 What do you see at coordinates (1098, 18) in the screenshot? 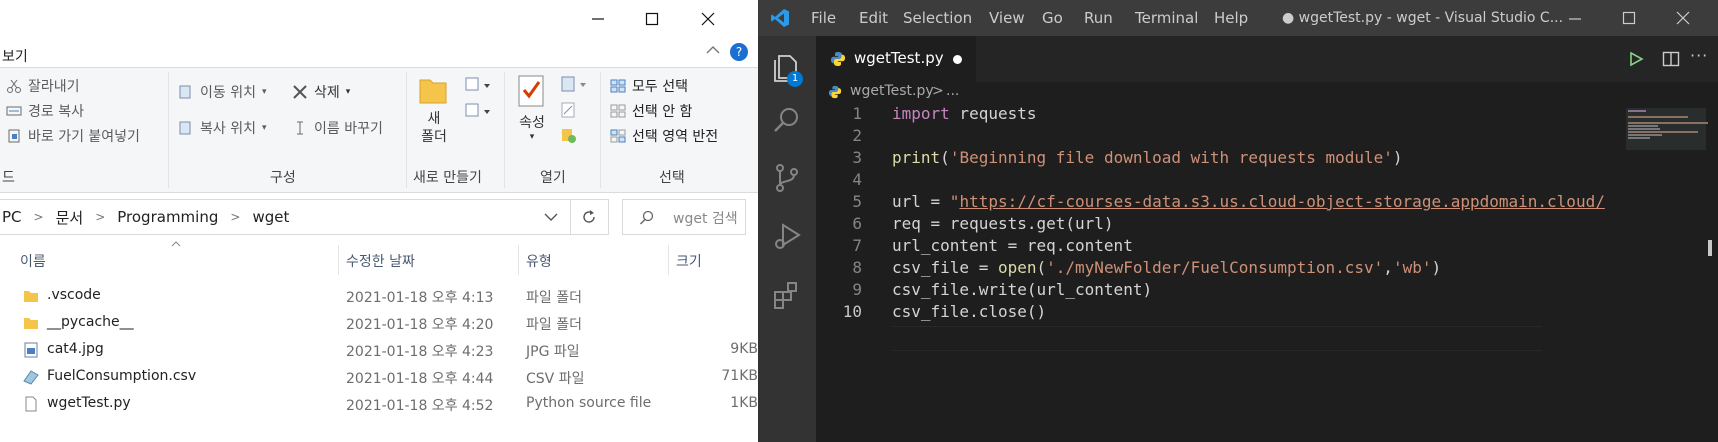
I see `menu-run: Run` at bounding box center [1098, 18].